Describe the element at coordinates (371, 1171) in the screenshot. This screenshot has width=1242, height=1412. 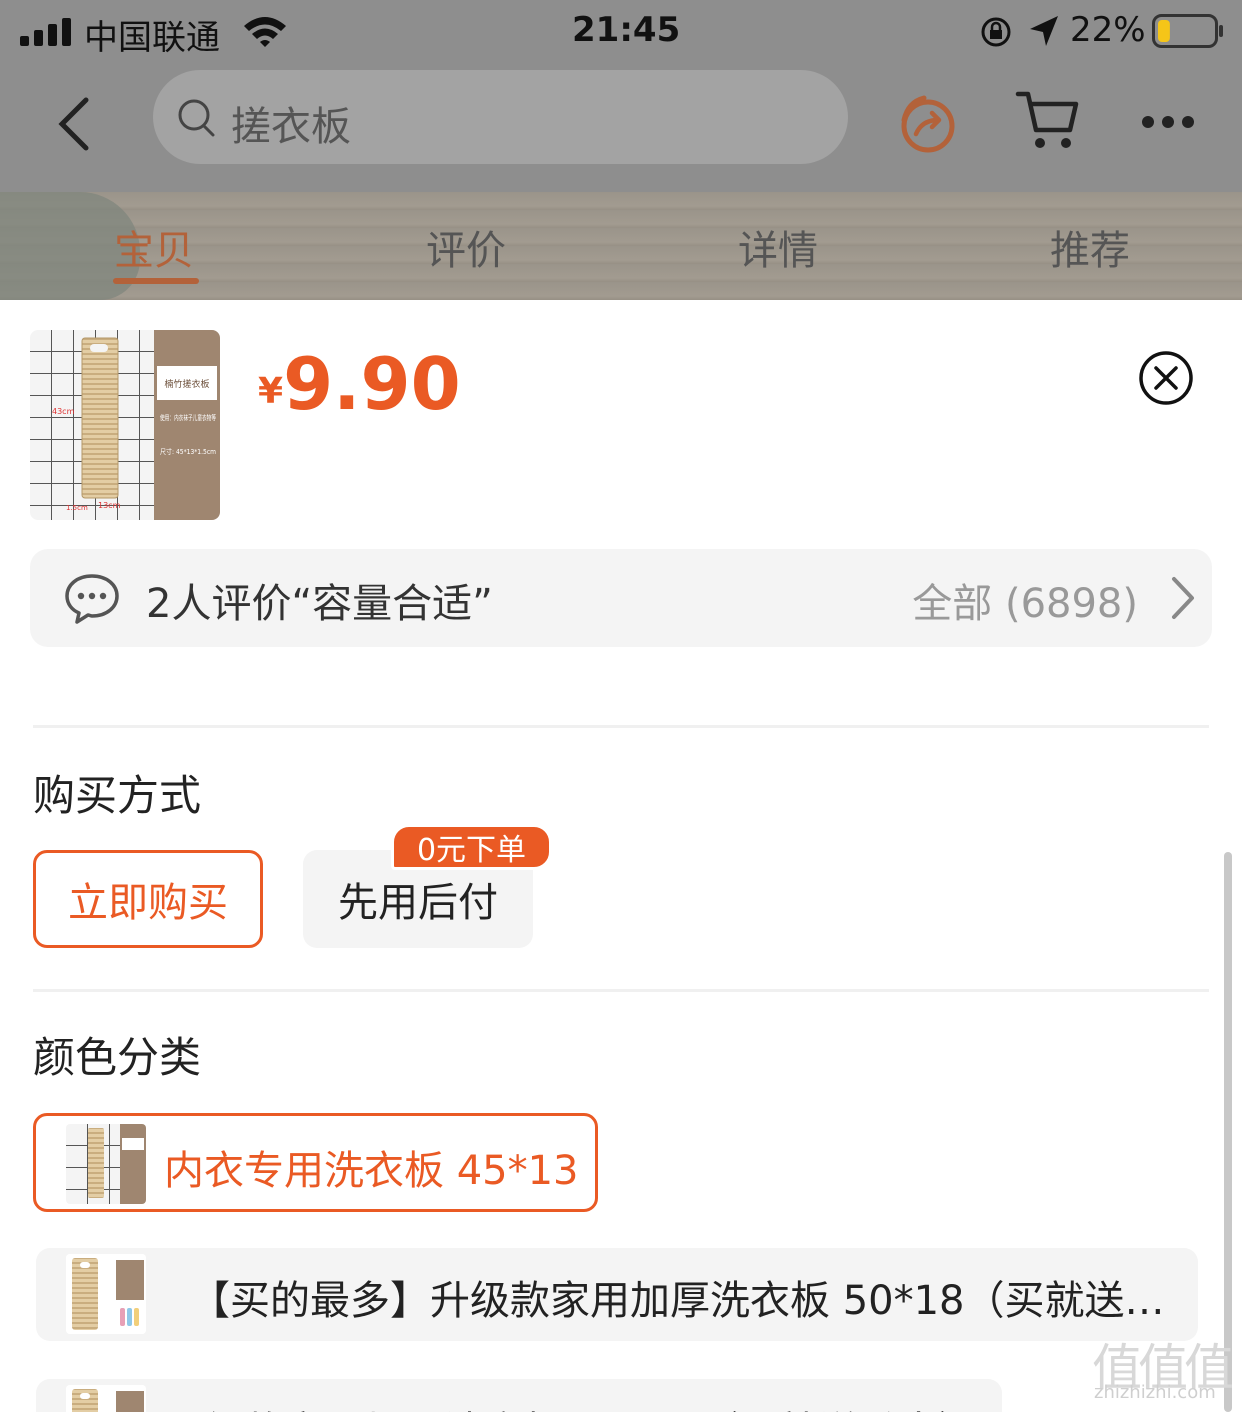
I see `sku-label: 内衣专用洗衣板 45*13` at that location.